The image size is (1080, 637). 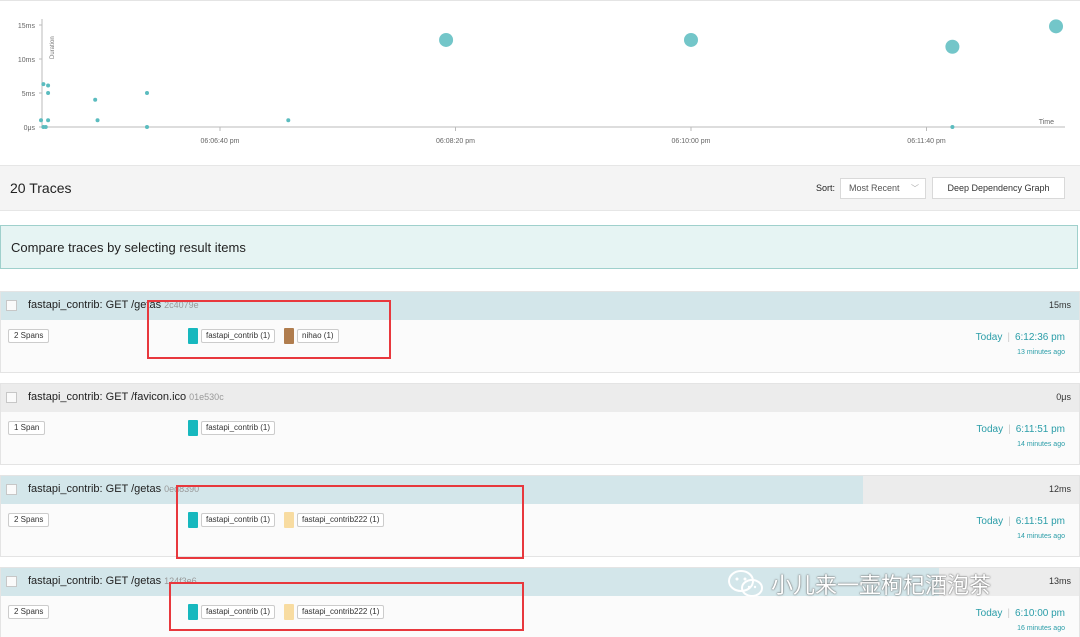 I want to click on trace-header: fastapi_contrib: GET /getas 0ed8390 12ms, so click(x=540, y=490).